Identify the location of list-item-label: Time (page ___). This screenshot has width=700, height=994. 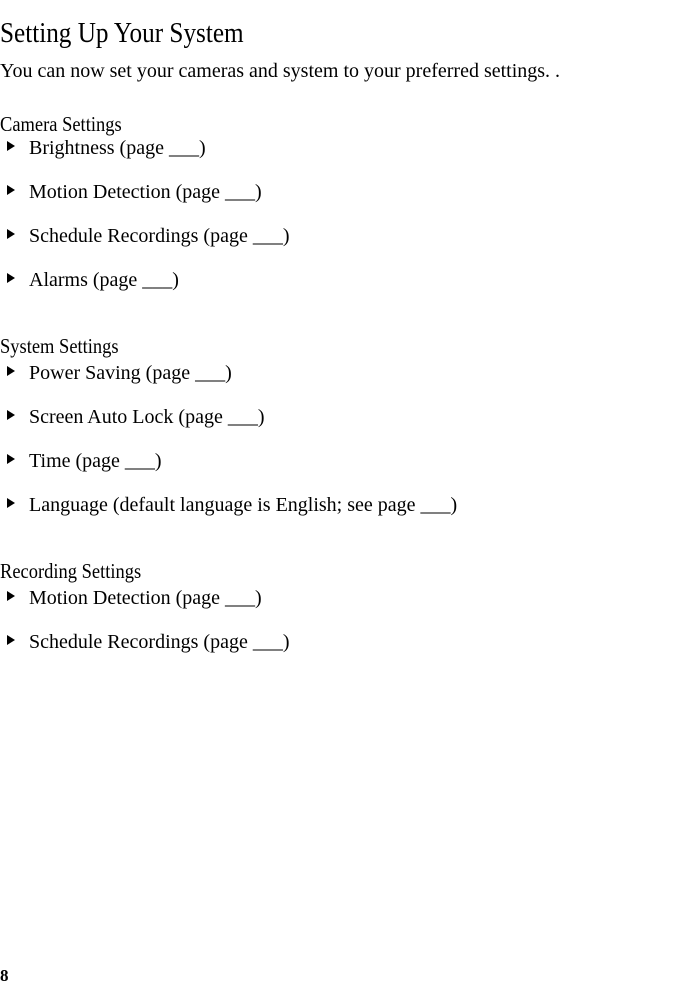
(95, 461).